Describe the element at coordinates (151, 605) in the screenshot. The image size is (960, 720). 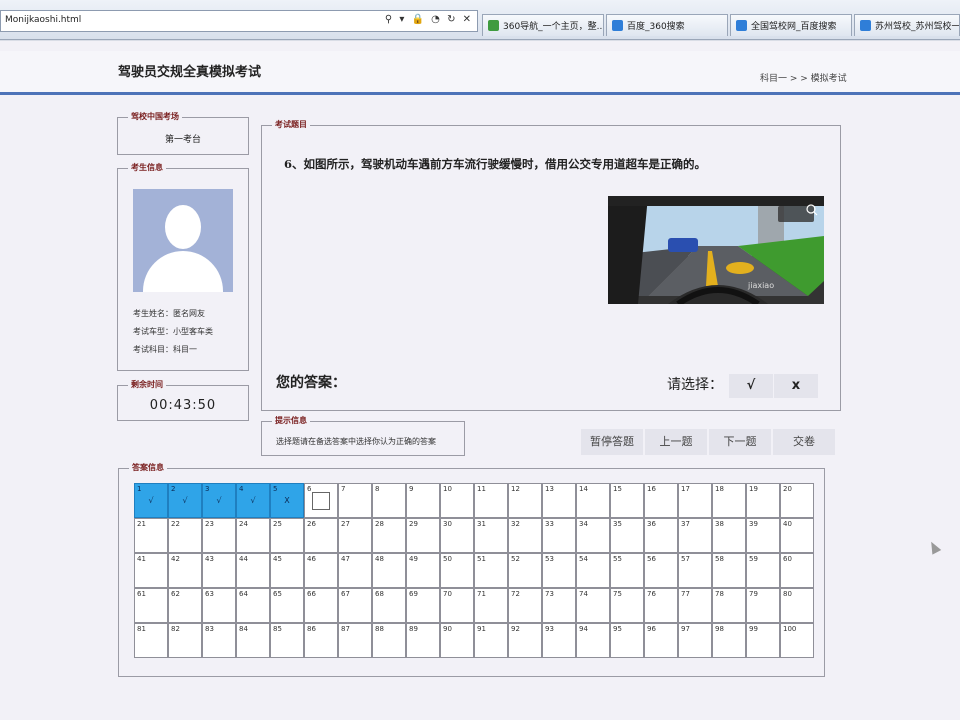
I see `answer-cell: 61` at that location.